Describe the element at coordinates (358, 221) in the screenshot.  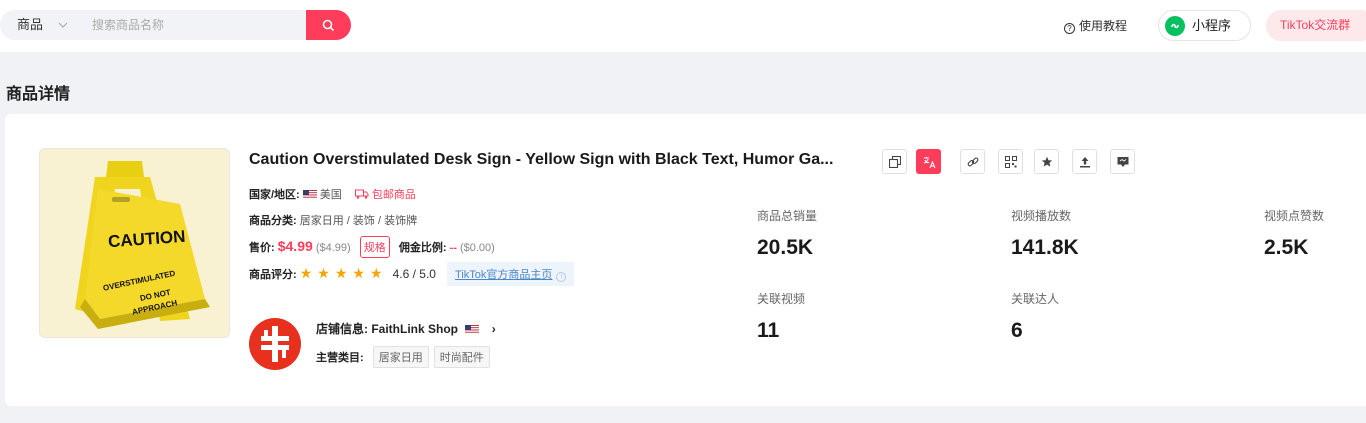
I see `category-value: 居家日用 / 装饰 / 装饰牌` at that location.